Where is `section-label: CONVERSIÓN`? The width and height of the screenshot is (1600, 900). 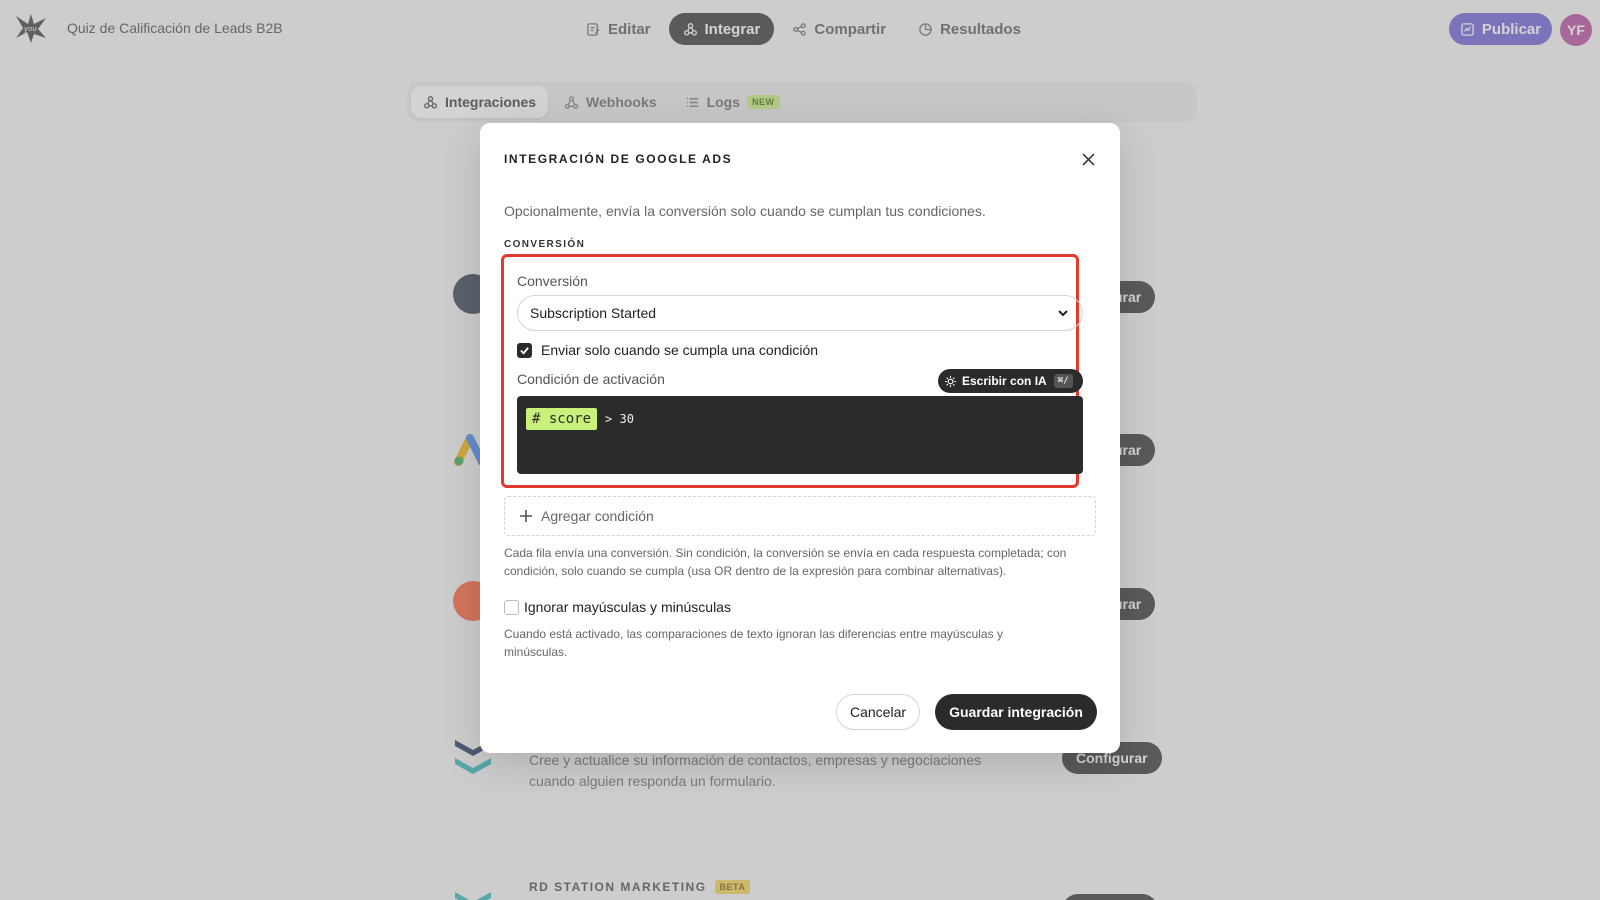
section-label: CONVERSIÓN is located at coordinates (545, 244).